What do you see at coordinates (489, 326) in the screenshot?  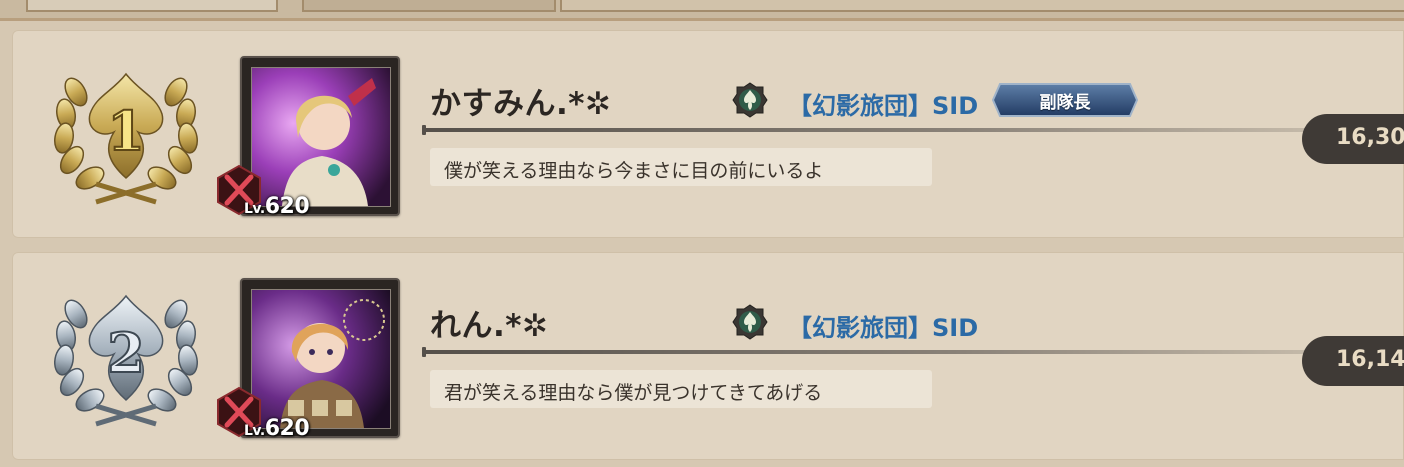 I see `player-name: れん.*✲` at bounding box center [489, 326].